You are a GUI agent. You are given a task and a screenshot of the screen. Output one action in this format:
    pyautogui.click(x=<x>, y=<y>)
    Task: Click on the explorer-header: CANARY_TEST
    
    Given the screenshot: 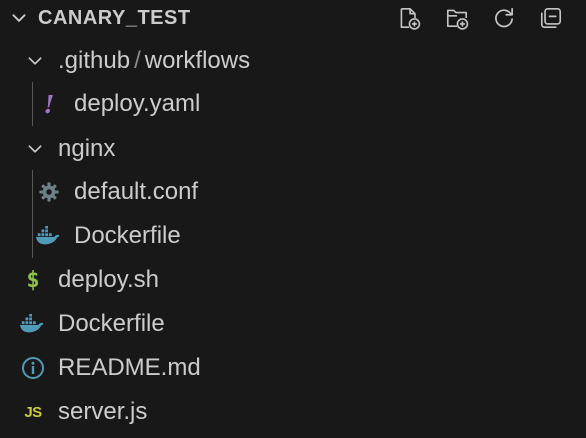 What is the action you would take?
    pyautogui.click(x=293, y=18)
    